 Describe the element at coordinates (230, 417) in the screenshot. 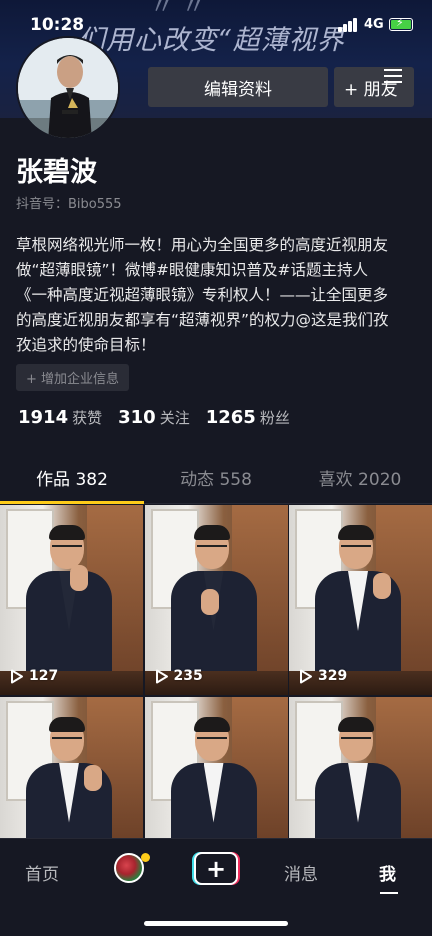

I see `stat-value: 1265` at that location.